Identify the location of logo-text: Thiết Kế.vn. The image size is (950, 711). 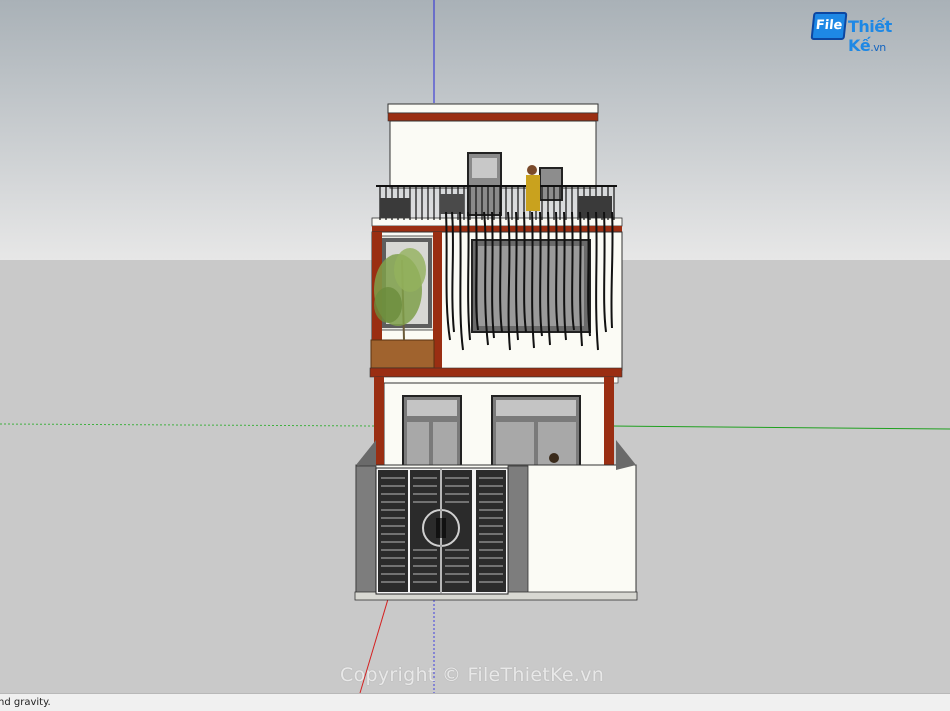
(885, 36).